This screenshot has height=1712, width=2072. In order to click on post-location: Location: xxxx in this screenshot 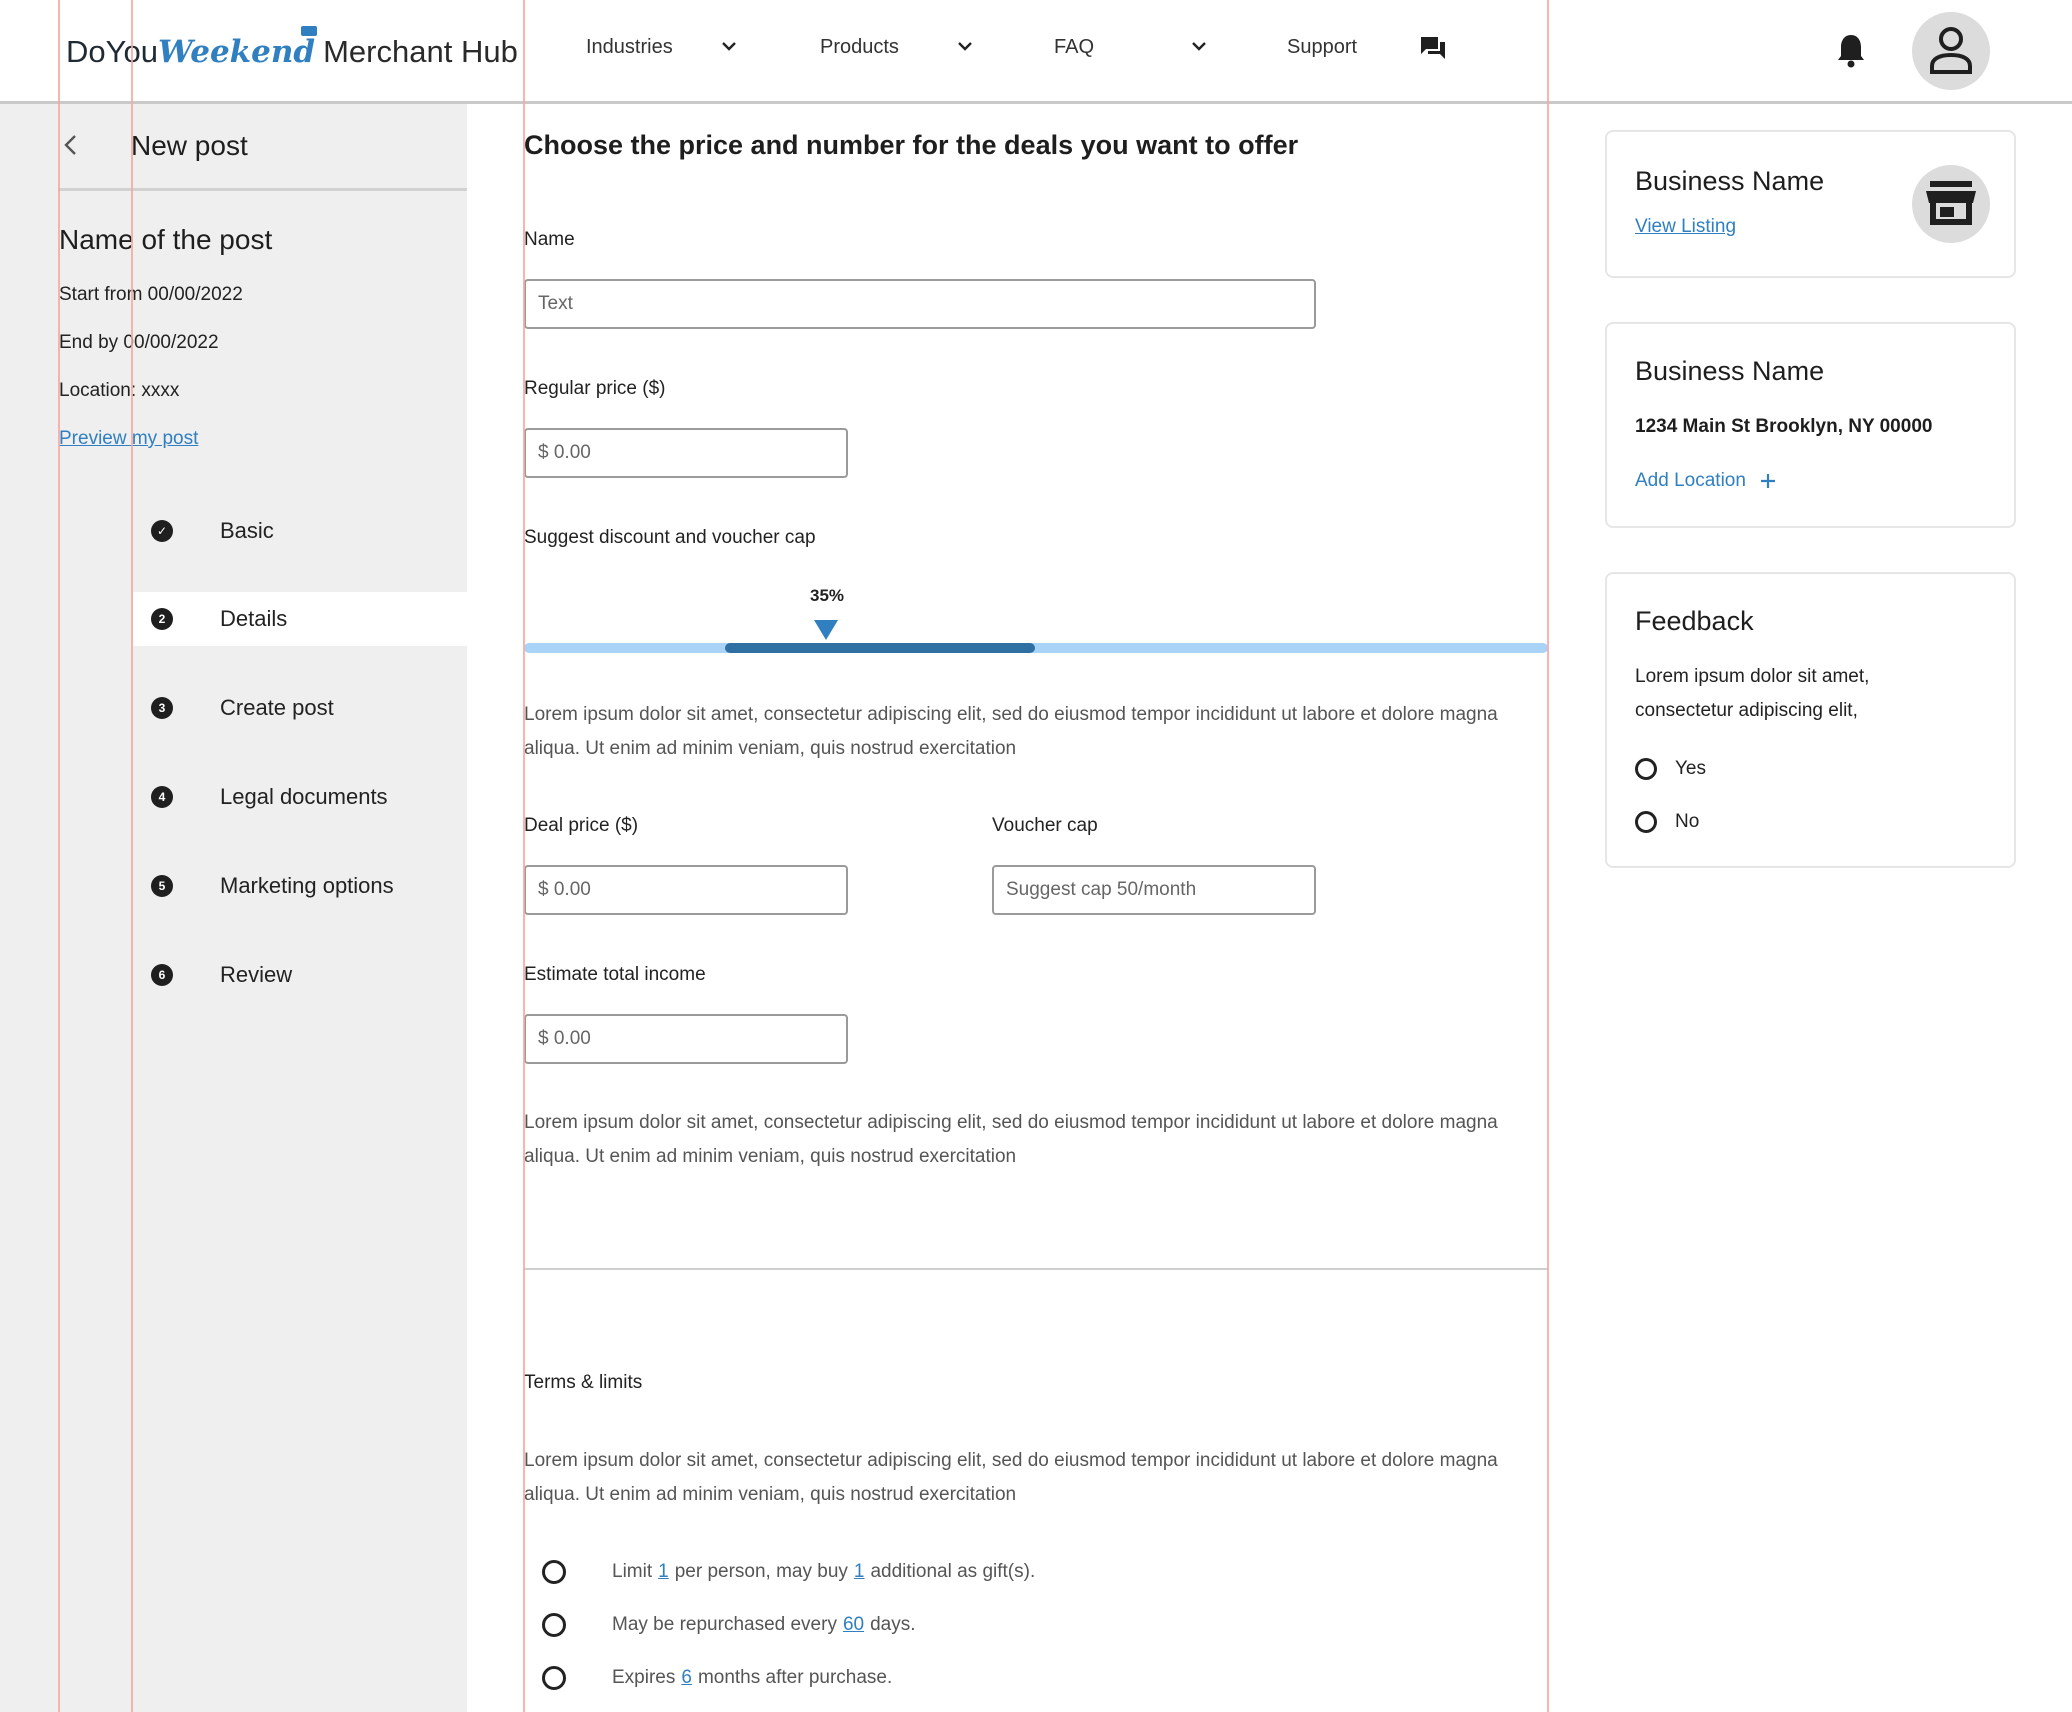, I will do `click(119, 390)`.